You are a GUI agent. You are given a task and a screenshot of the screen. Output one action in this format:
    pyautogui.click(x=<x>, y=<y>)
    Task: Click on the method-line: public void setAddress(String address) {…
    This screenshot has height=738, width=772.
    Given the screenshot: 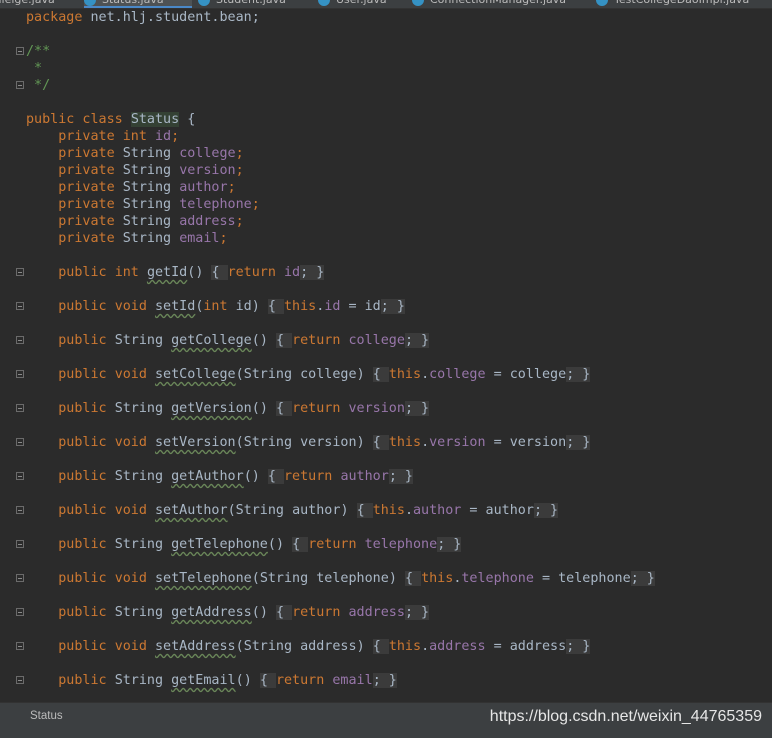 What is the action you would take?
    pyautogui.click(x=308, y=646)
    